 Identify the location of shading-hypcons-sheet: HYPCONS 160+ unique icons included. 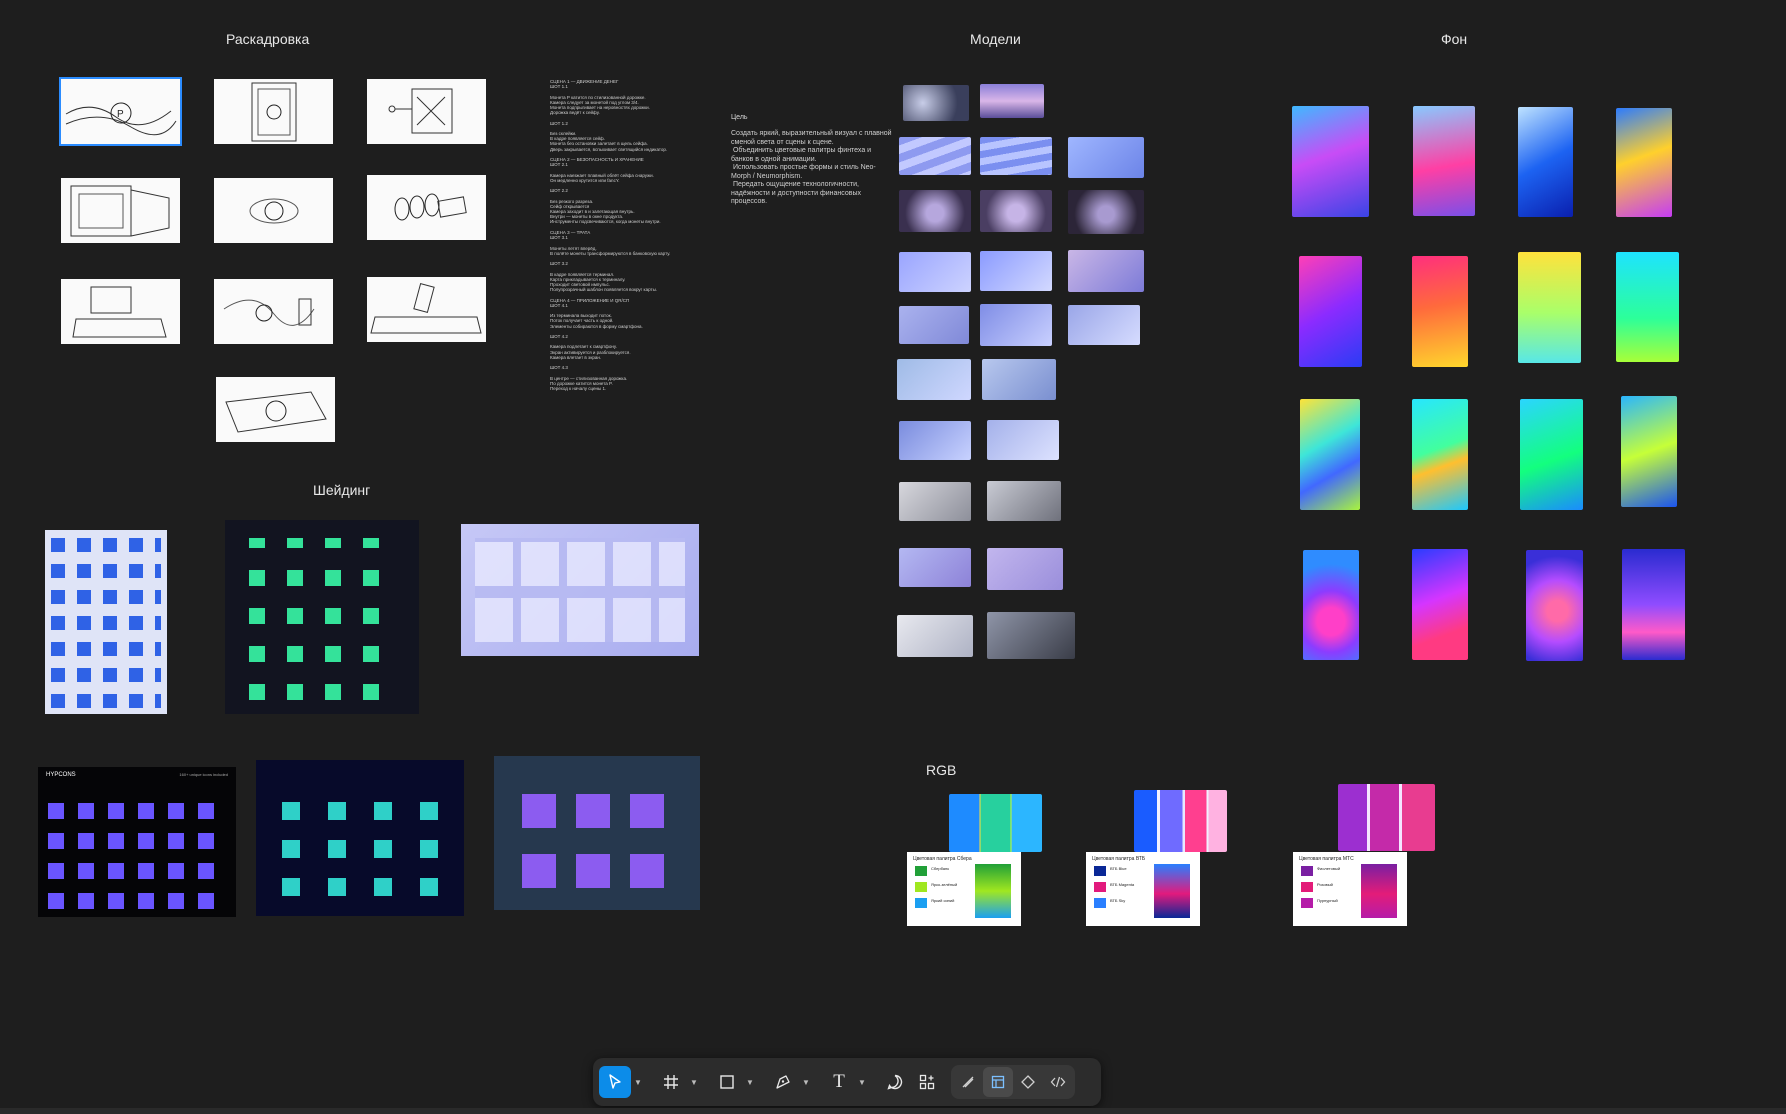
(137, 842).